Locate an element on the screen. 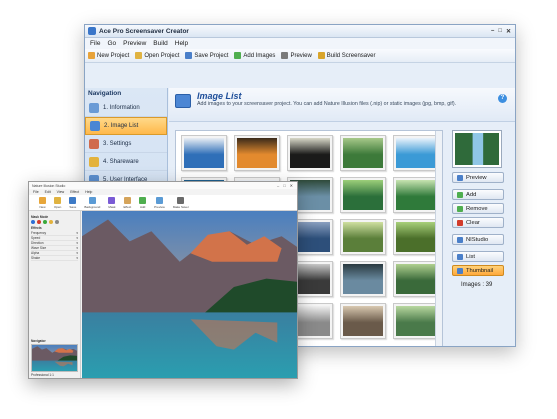 Image resolution: width=557 pixels, height=419 pixels. button-label: Clear is located at coordinates (473, 222).